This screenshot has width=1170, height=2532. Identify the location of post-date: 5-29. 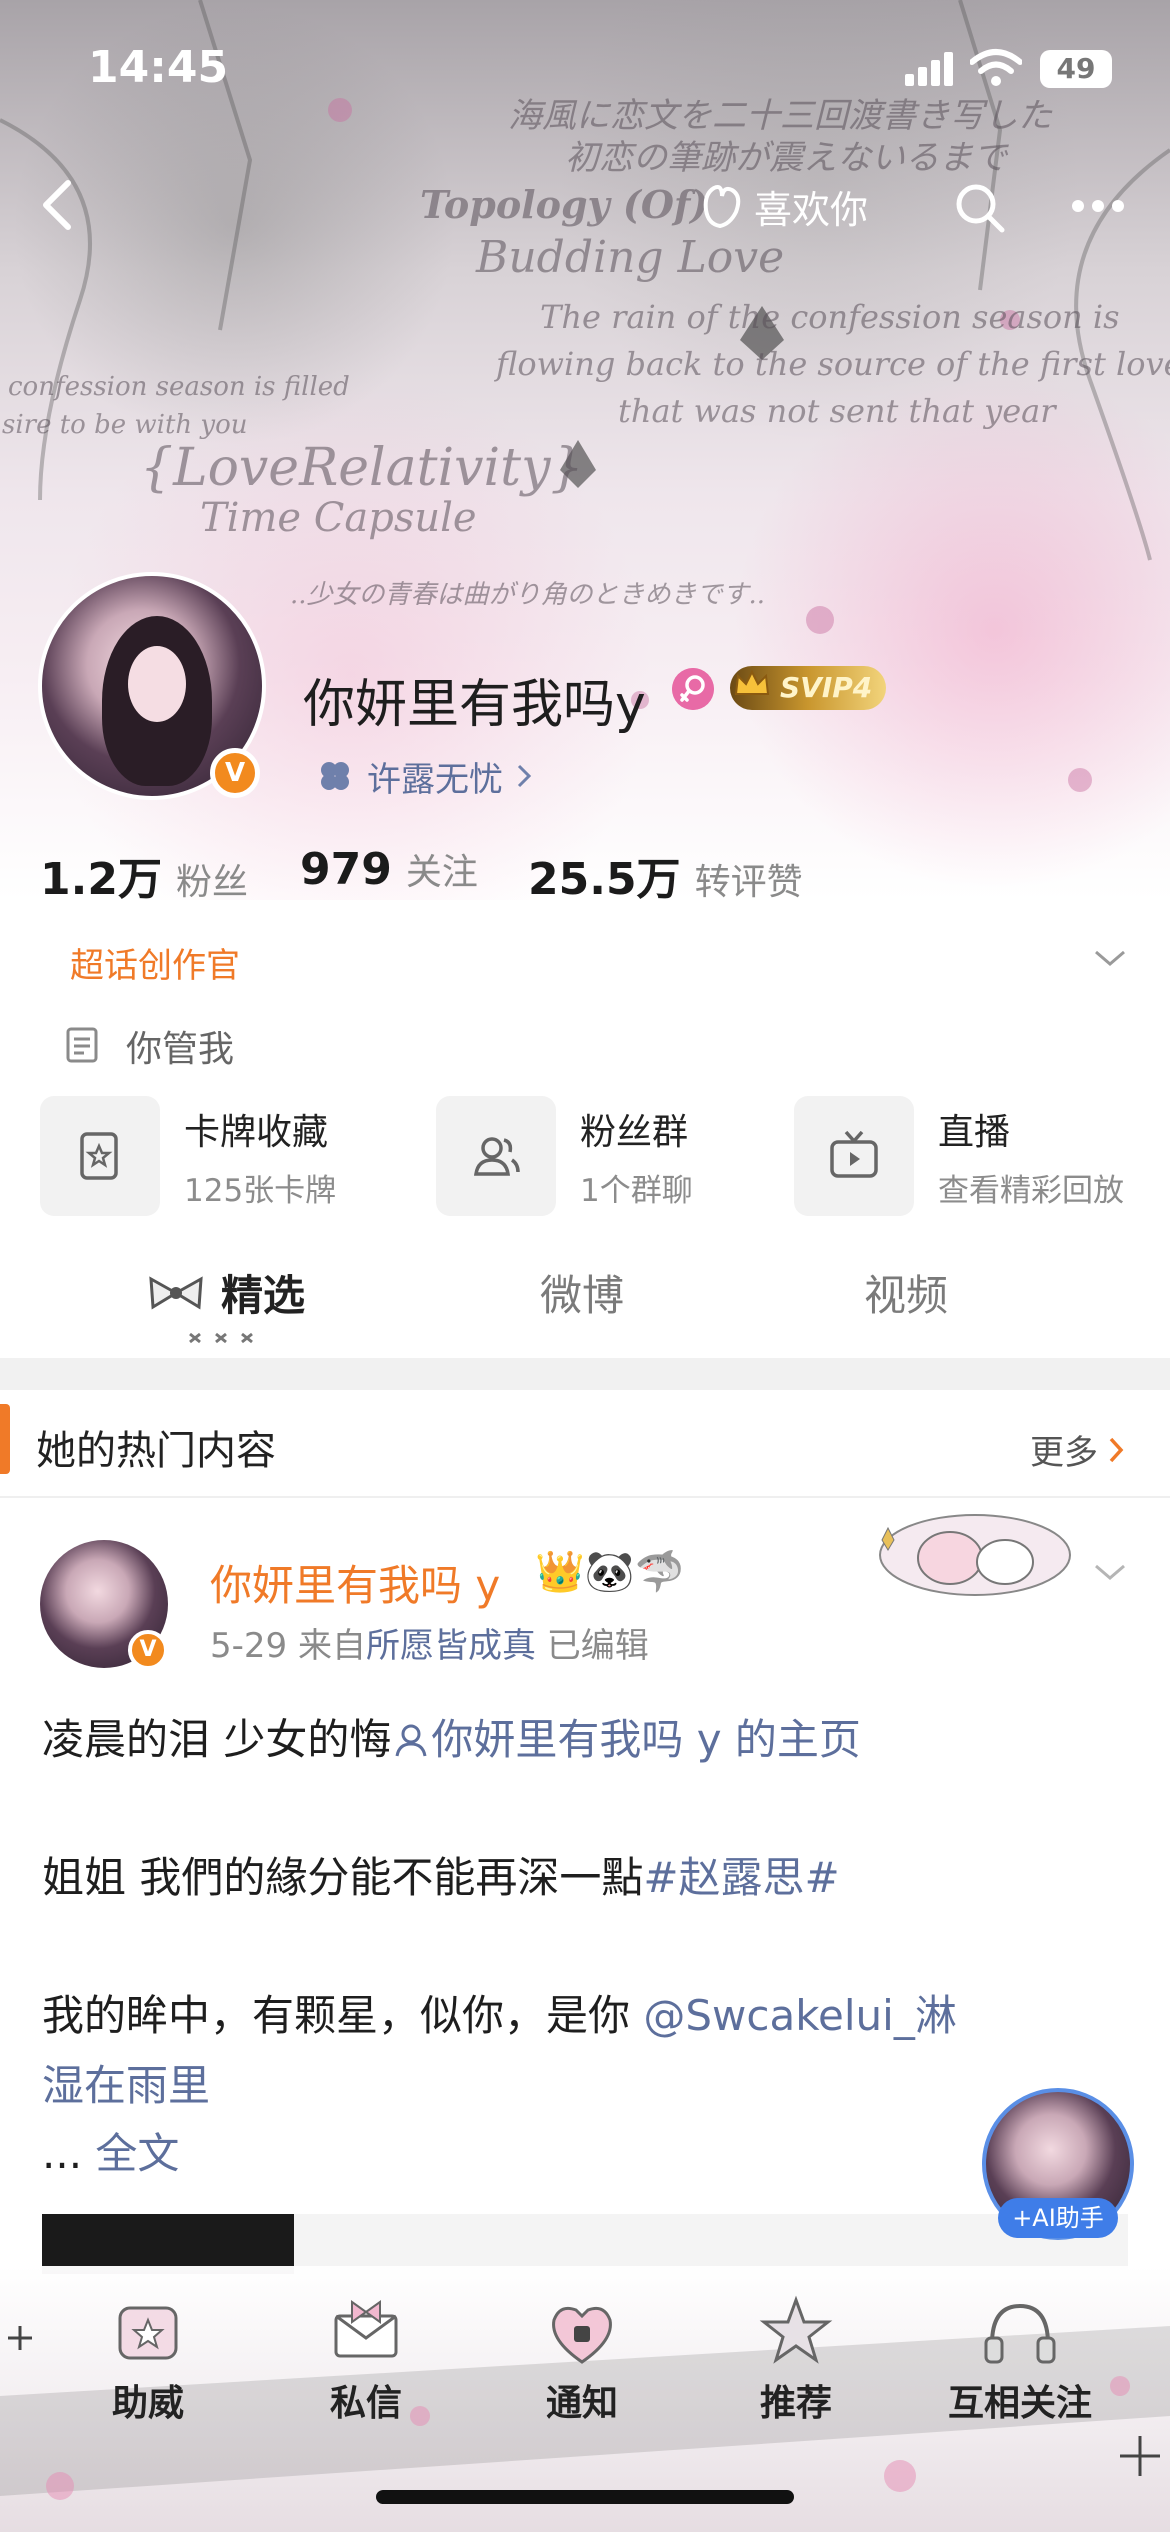
(249, 1646).